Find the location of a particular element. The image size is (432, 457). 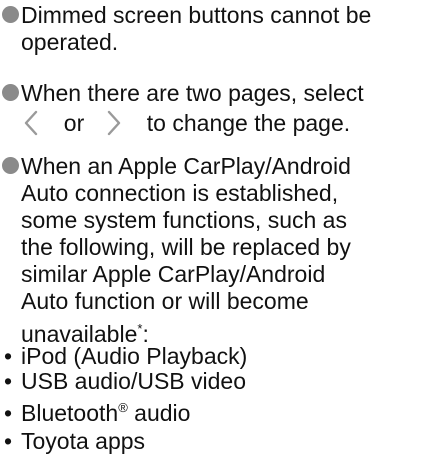

note-two-pages: When there are two pages, select is located at coordinates (216, 95).